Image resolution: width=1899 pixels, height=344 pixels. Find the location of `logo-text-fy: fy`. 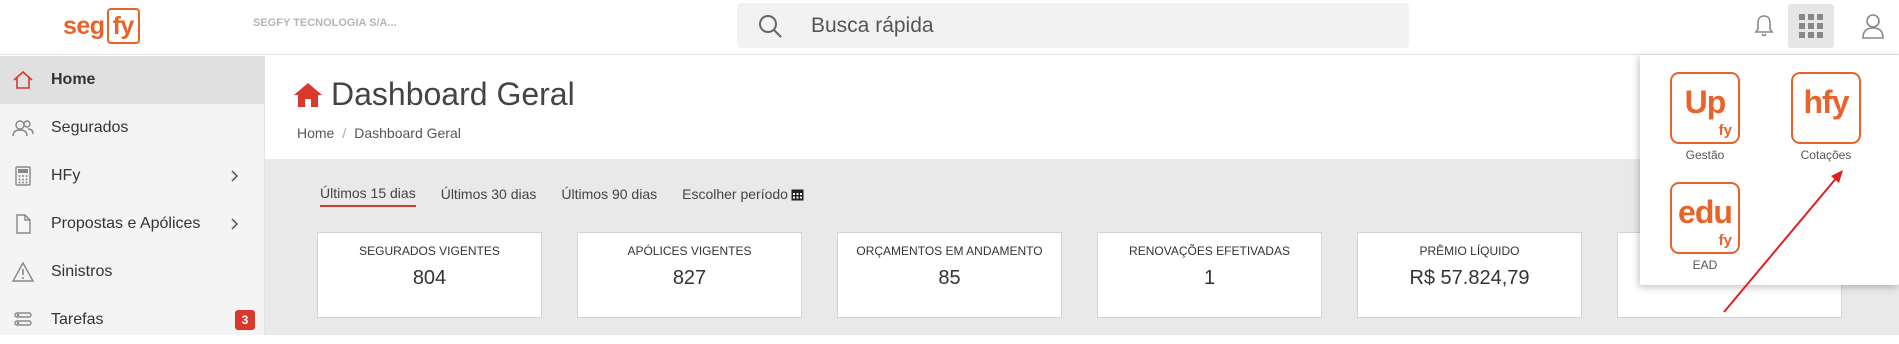

logo-text-fy: fy is located at coordinates (123, 26).